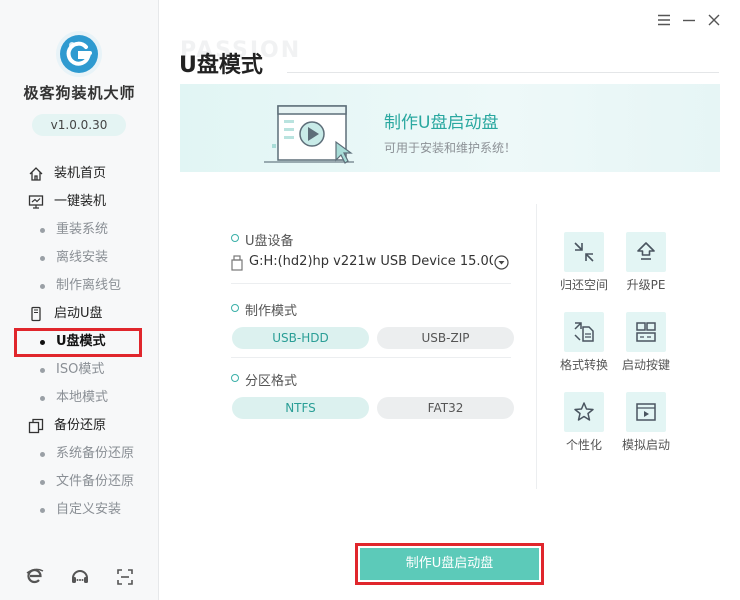 The image size is (740, 600). I want to click on sidebar-item-label: 备份还原, so click(80, 425).